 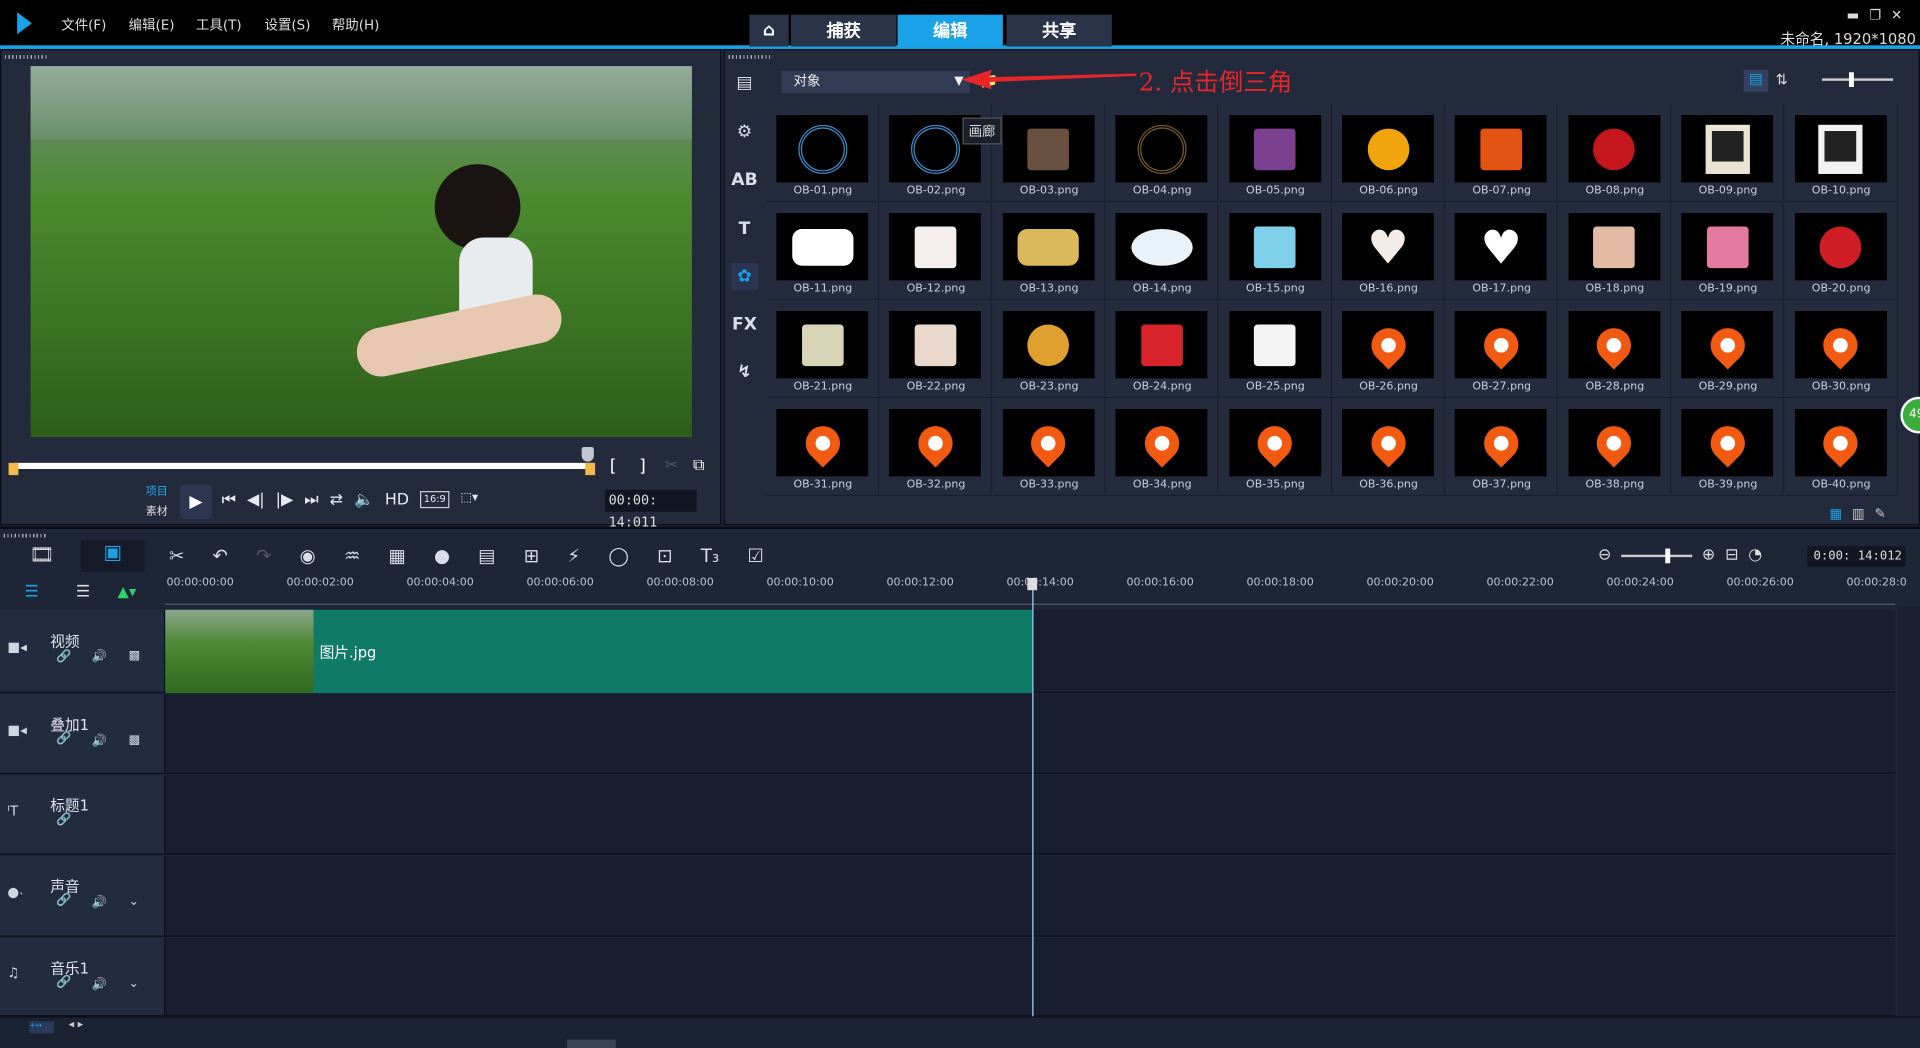 What do you see at coordinates (710, 556) in the screenshot?
I see `3d-title-icon: T₃` at bounding box center [710, 556].